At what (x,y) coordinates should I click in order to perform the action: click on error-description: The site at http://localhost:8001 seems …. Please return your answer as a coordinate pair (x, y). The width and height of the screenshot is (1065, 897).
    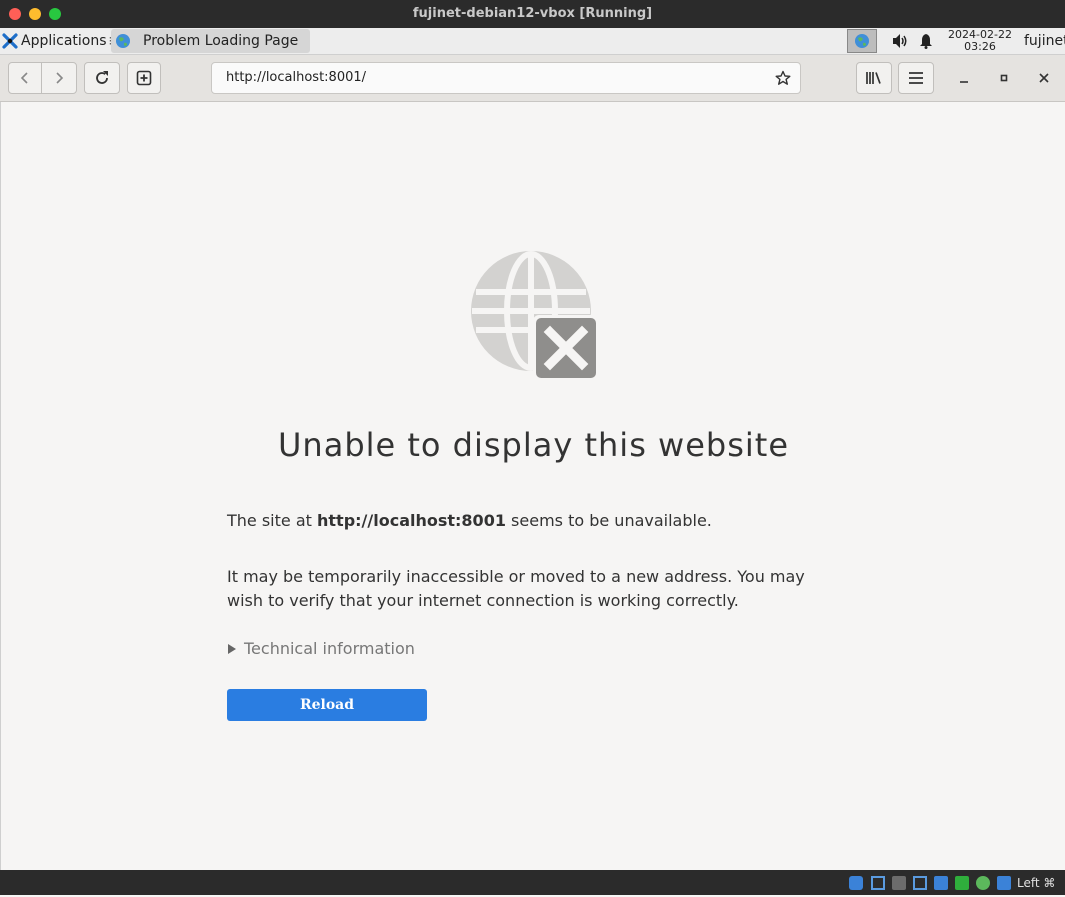
    Looking at the image, I should click on (527, 521).